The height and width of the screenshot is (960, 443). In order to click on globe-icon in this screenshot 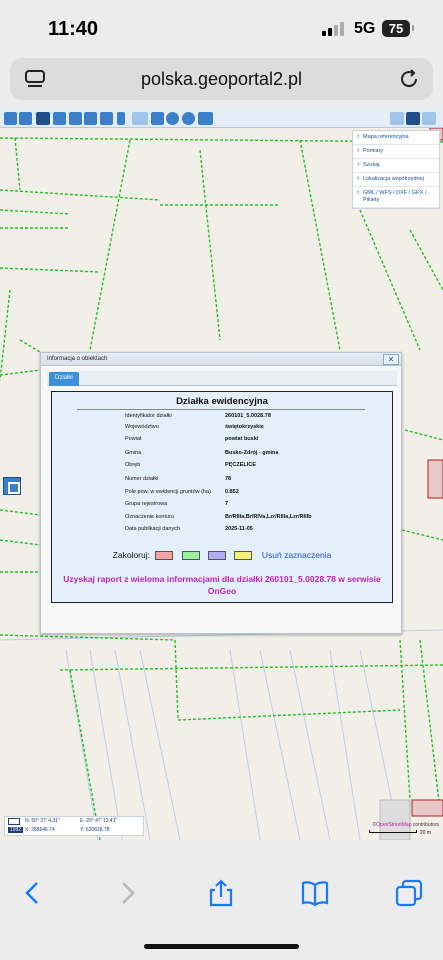, I will do `click(172, 118)`.